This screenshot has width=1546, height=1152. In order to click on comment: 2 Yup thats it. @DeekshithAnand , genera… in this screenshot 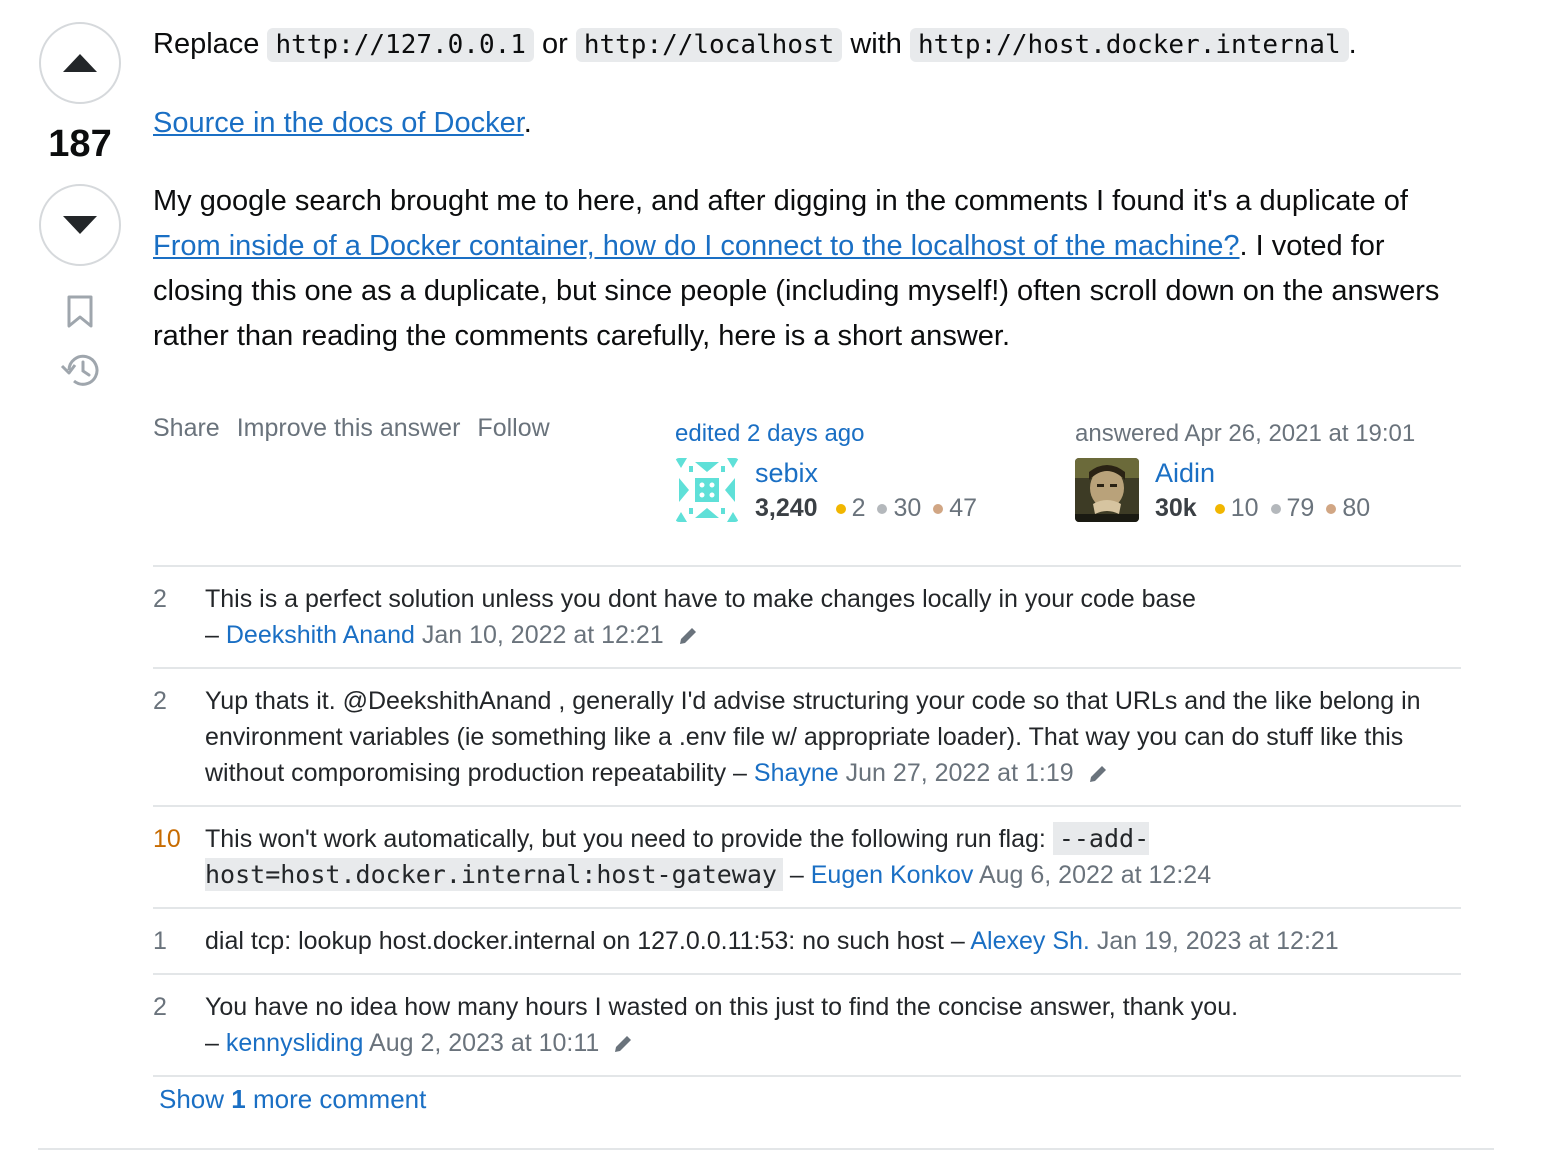, I will do `click(807, 738)`.